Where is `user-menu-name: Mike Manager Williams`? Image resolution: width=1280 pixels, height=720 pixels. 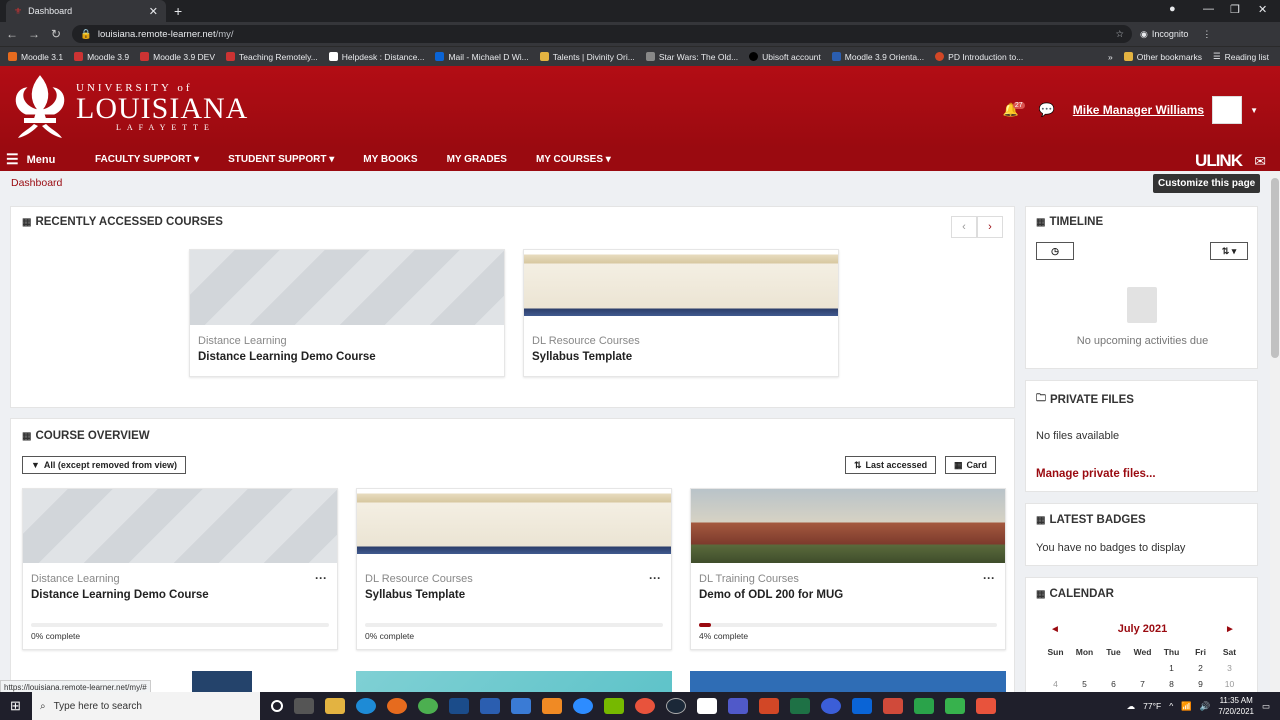 user-menu-name: Mike Manager Williams is located at coordinates (1138, 110).